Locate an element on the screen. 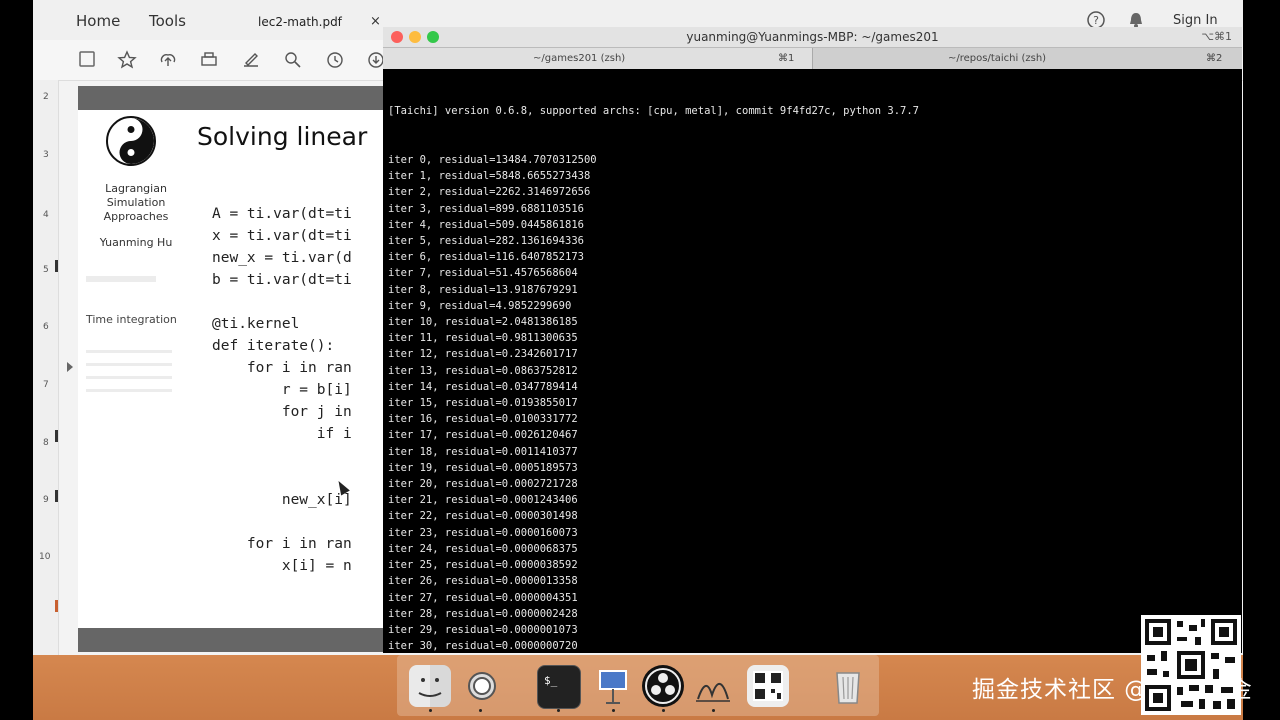 The image size is (1280, 720). terminal-line: iter 17, residual=0.0026120467 is located at coordinates (483, 435).